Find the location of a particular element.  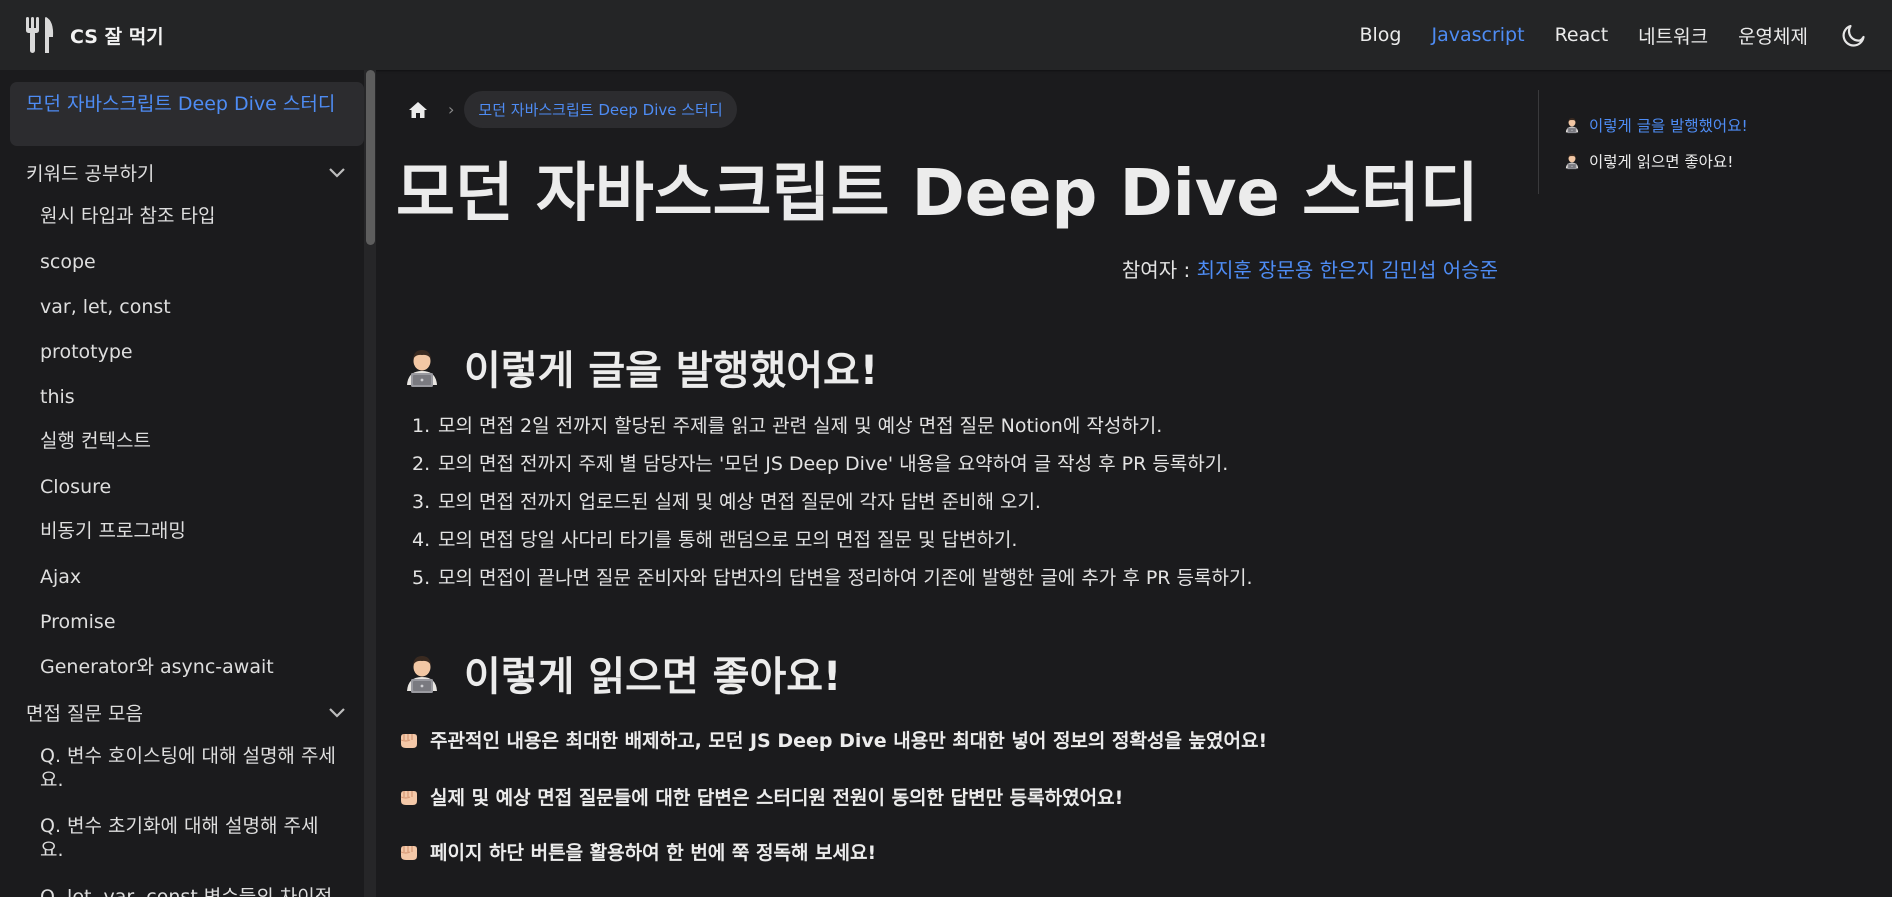

sidebar-item-deep-dive-study: 모던 자바스크립트 Deep Dive 스터디 is located at coordinates (187, 114).